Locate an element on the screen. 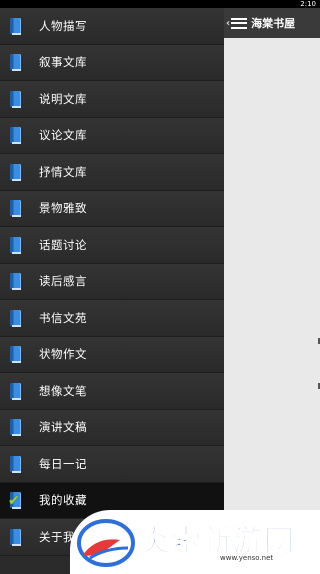  drawer-item-character: 人物描写 is located at coordinates (112, 26).